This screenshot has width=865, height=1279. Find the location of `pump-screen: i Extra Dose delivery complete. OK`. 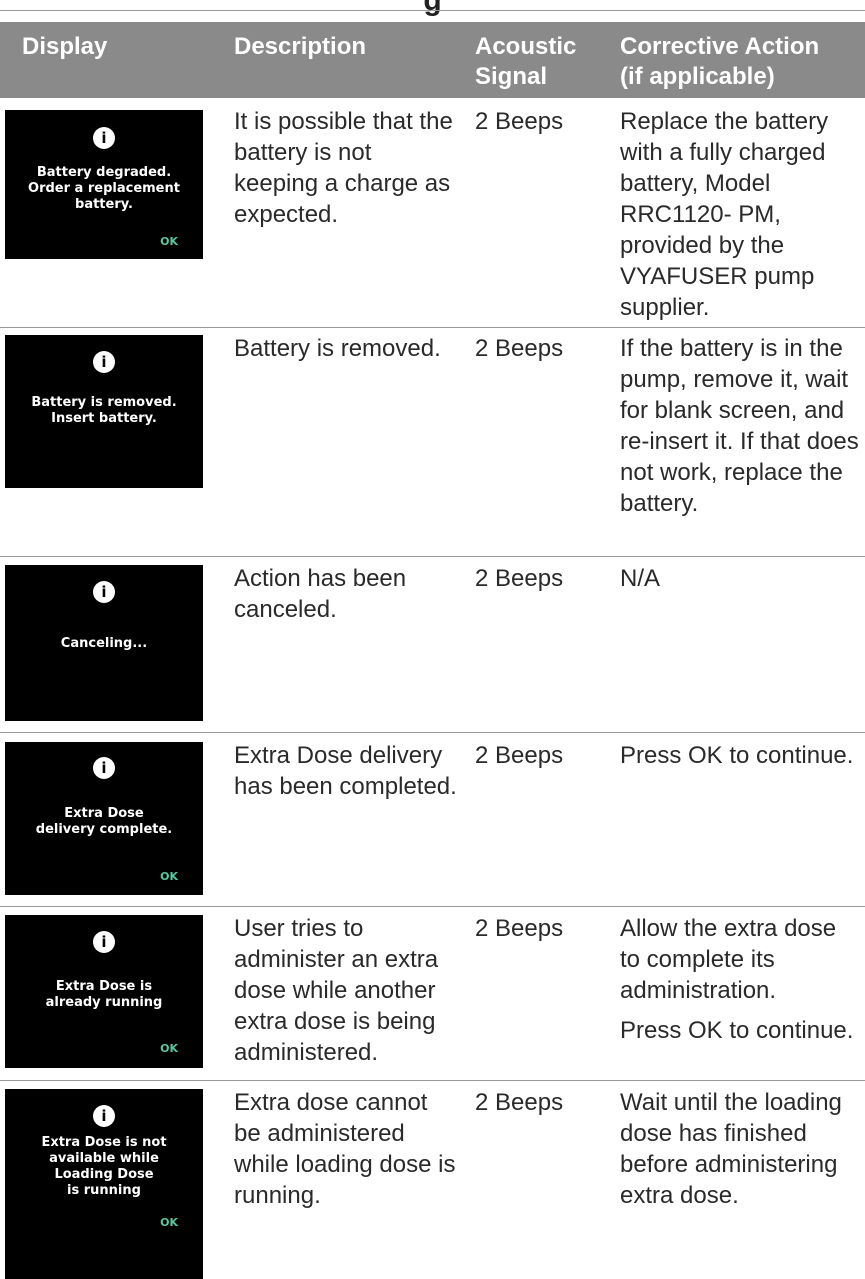

pump-screen: i Extra Dose delivery complete. OK is located at coordinates (104, 818).